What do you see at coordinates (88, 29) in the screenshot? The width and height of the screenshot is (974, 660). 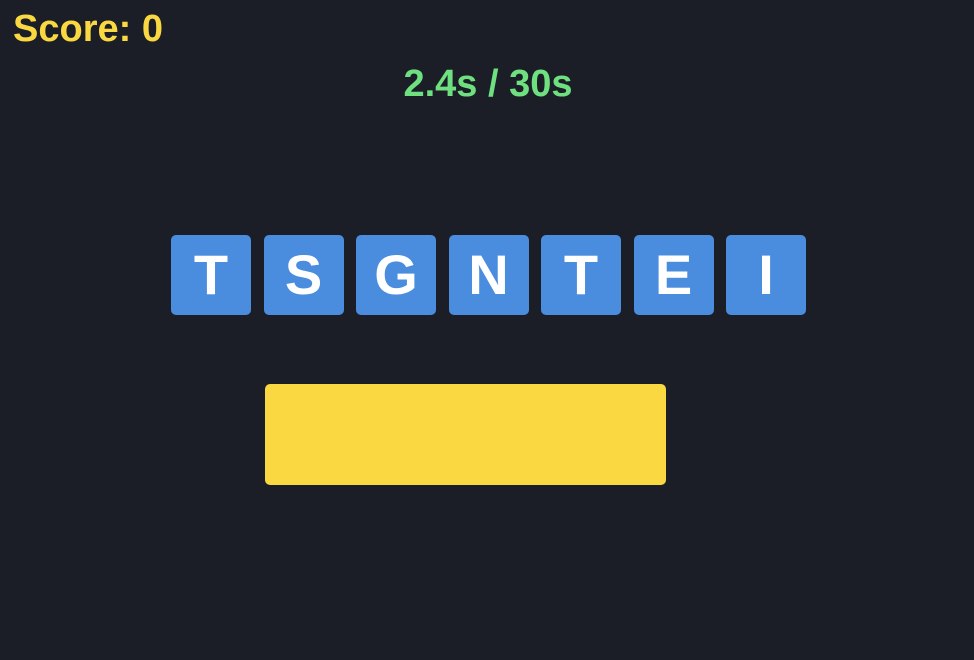 I see `score-display: Score: 0` at bounding box center [88, 29].